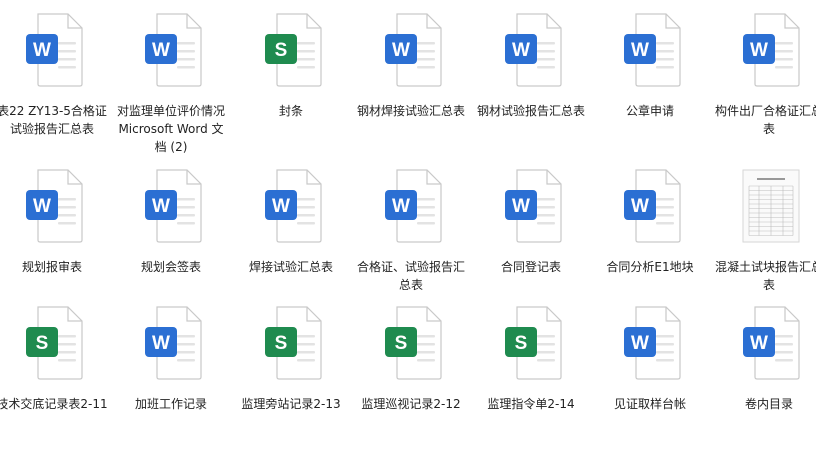 The image size is (816, 455). I want to click on file-name-label: 监理指令单2-14, so click(531, 404).